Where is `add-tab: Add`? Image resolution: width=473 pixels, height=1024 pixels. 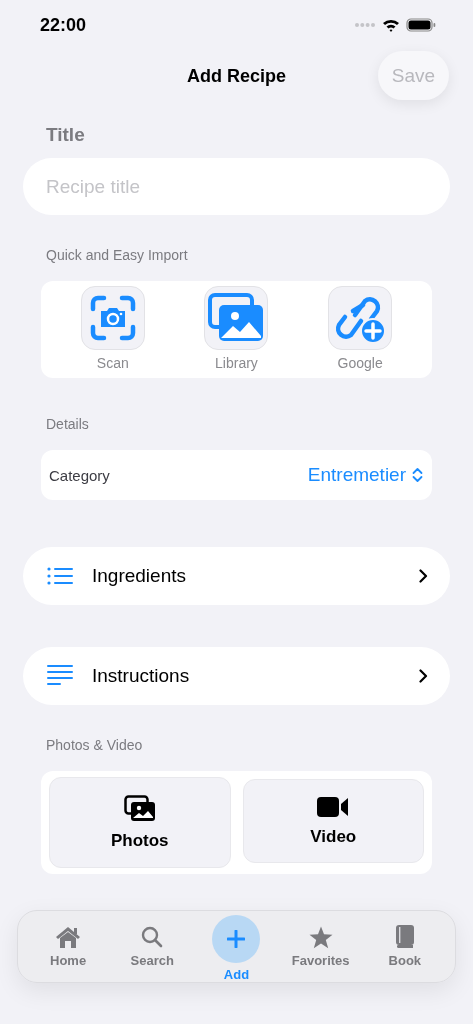
add-tab: Add is located at coordinates (236, 946).